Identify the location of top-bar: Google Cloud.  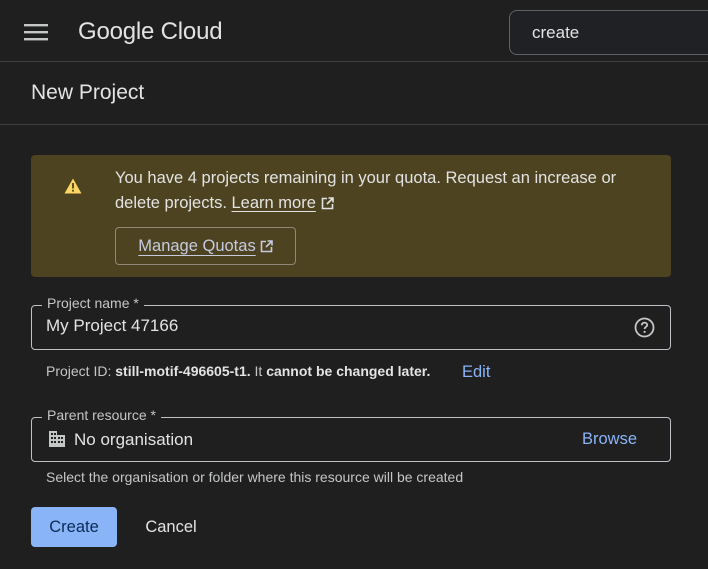
(354, 31).